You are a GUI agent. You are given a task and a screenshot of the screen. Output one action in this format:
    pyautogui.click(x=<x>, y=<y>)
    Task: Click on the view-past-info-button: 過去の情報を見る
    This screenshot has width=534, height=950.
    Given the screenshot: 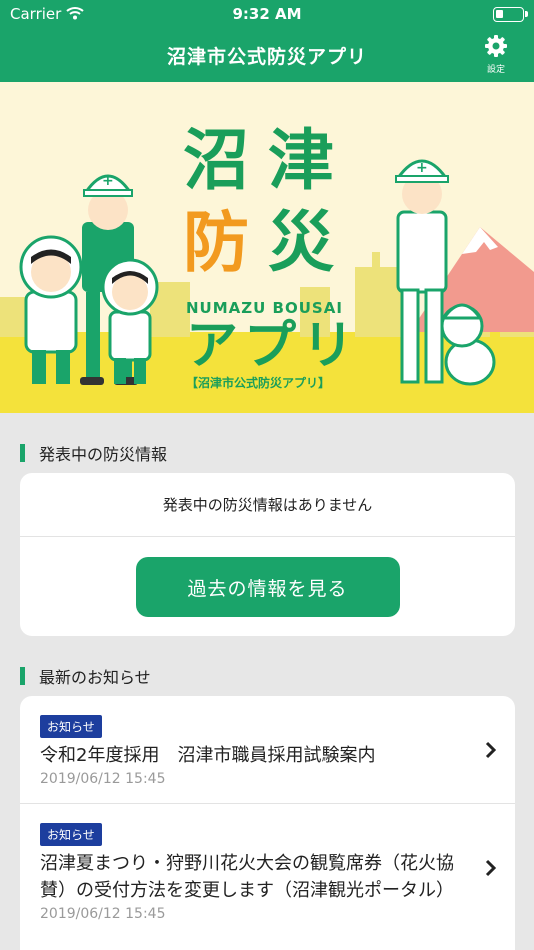 What is the action you would take?
    pyautogui.click(x=267, y=587)
    